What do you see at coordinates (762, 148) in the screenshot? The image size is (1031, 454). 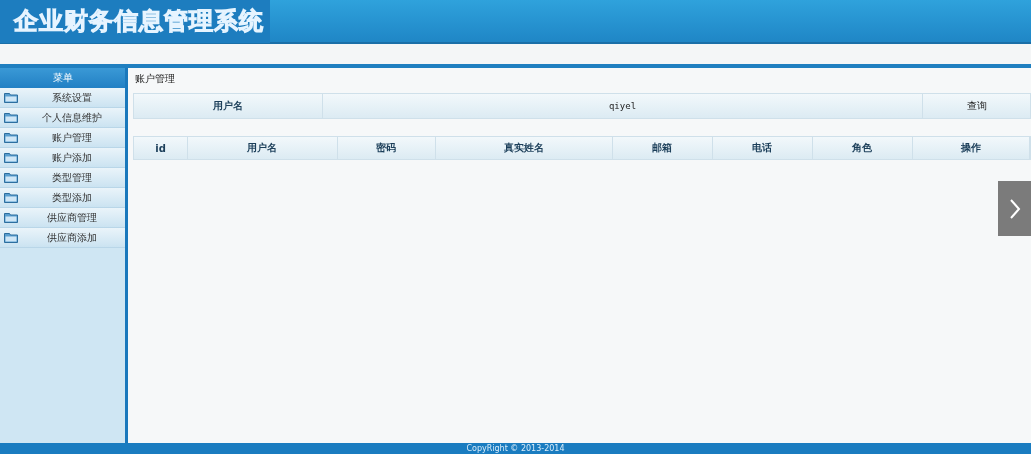 I see `column-header: 电话` at bounding box center [762, 148].